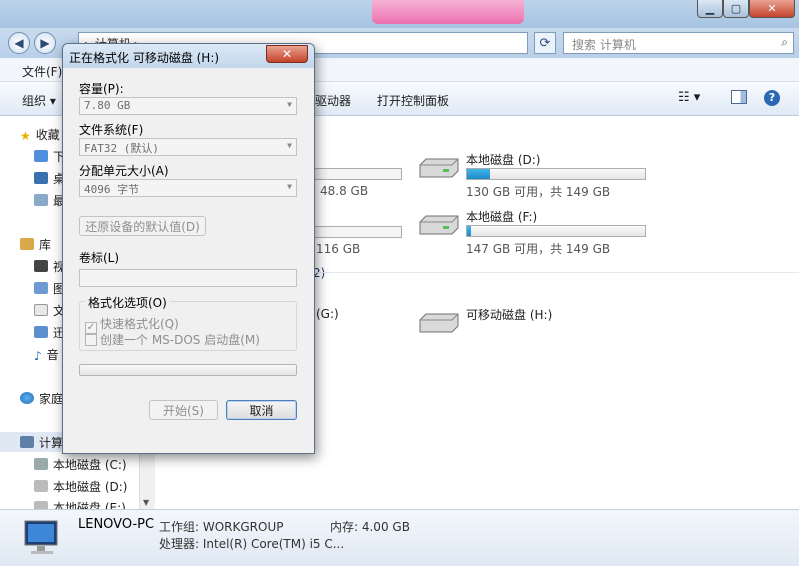 Image resolution: width=799 pixels, height=566 pixels. I want to click on removable-drive-icon, so click(439, 323).